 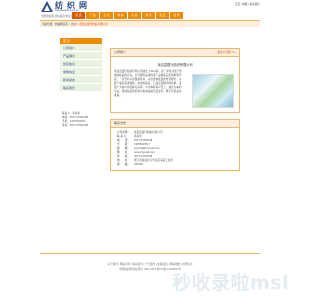 What do you see at coordinates (92, 15) in the screenshot?
I see `nav-products: 产 品` at bounding box center [92, 15].